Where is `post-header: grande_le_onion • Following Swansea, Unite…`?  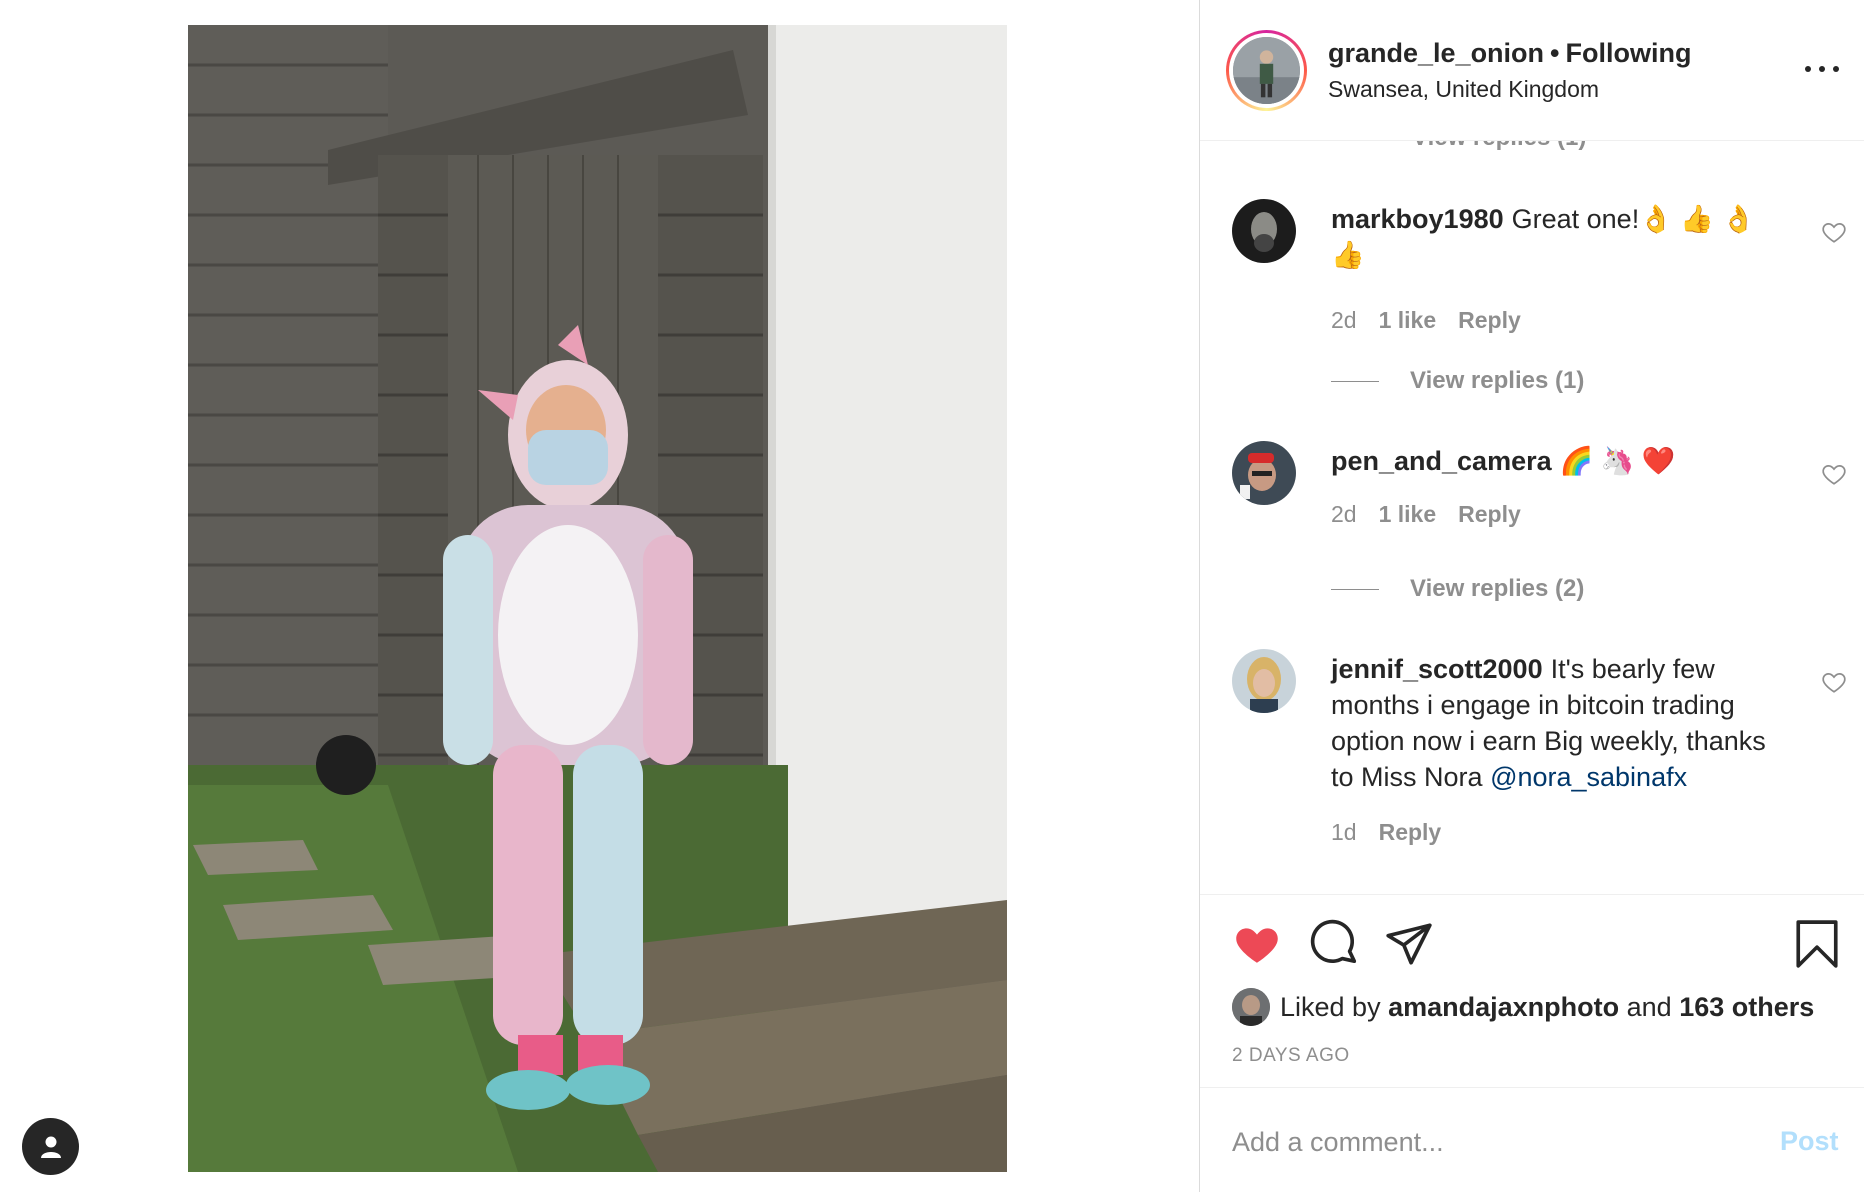
post-header: grande_le_onion • Following Swansea, Unite… is located at coordinates (1532, 70).